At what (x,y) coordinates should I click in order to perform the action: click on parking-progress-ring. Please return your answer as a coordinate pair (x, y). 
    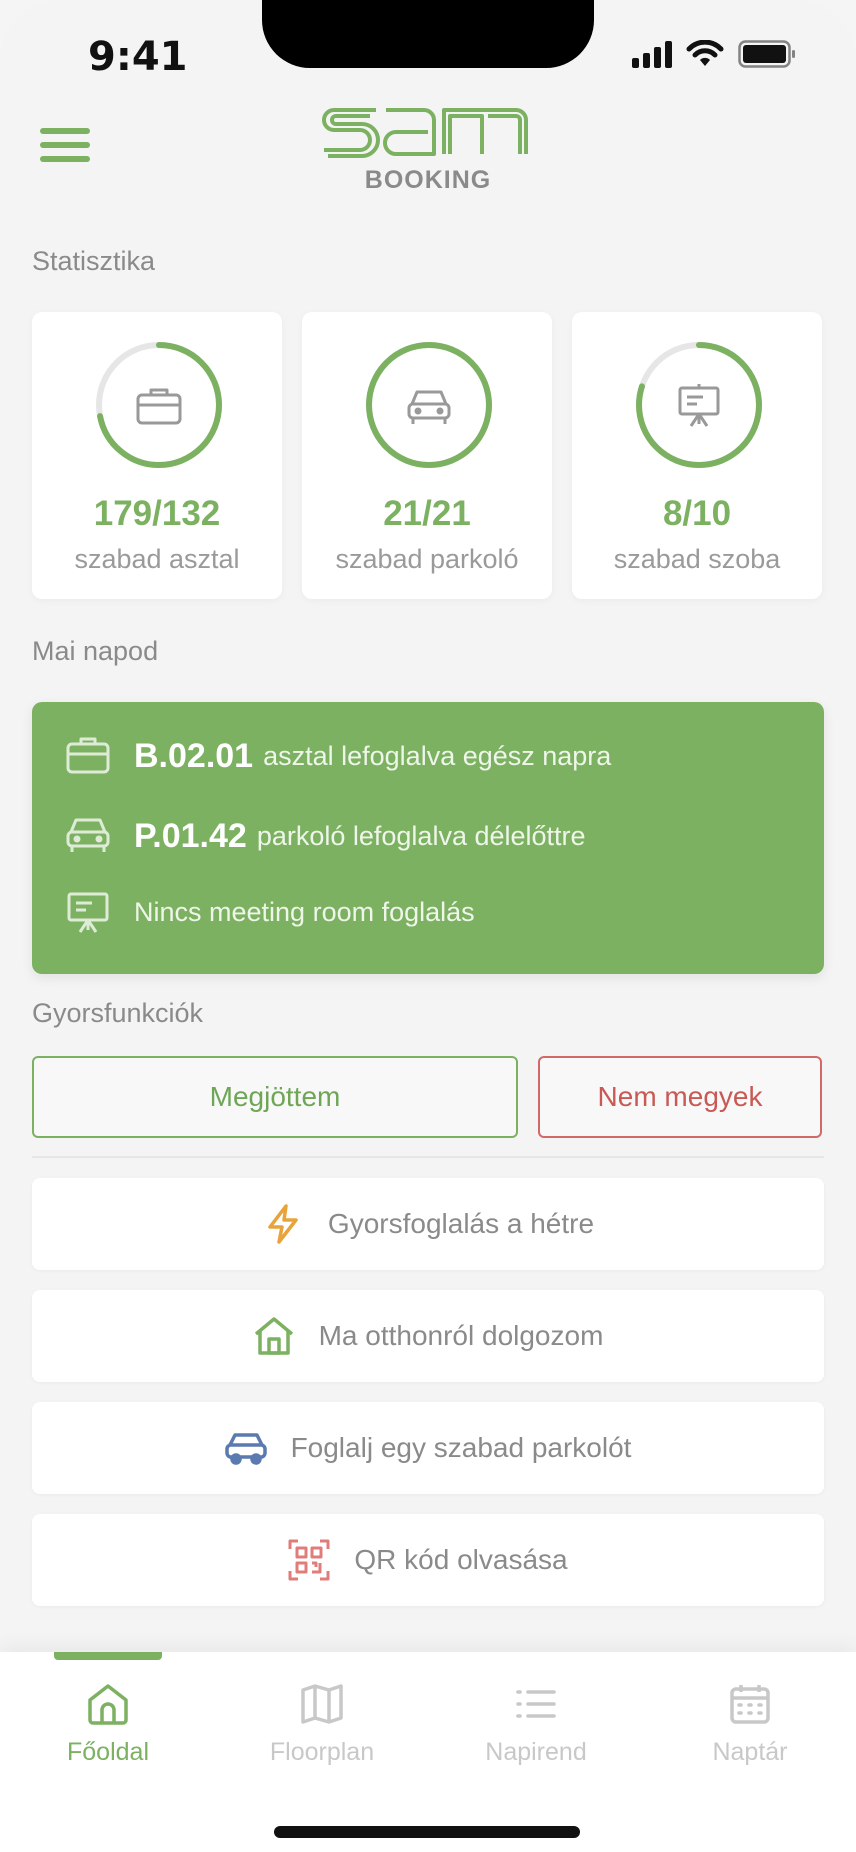
    Looking at the image, I should click on (429, 405).